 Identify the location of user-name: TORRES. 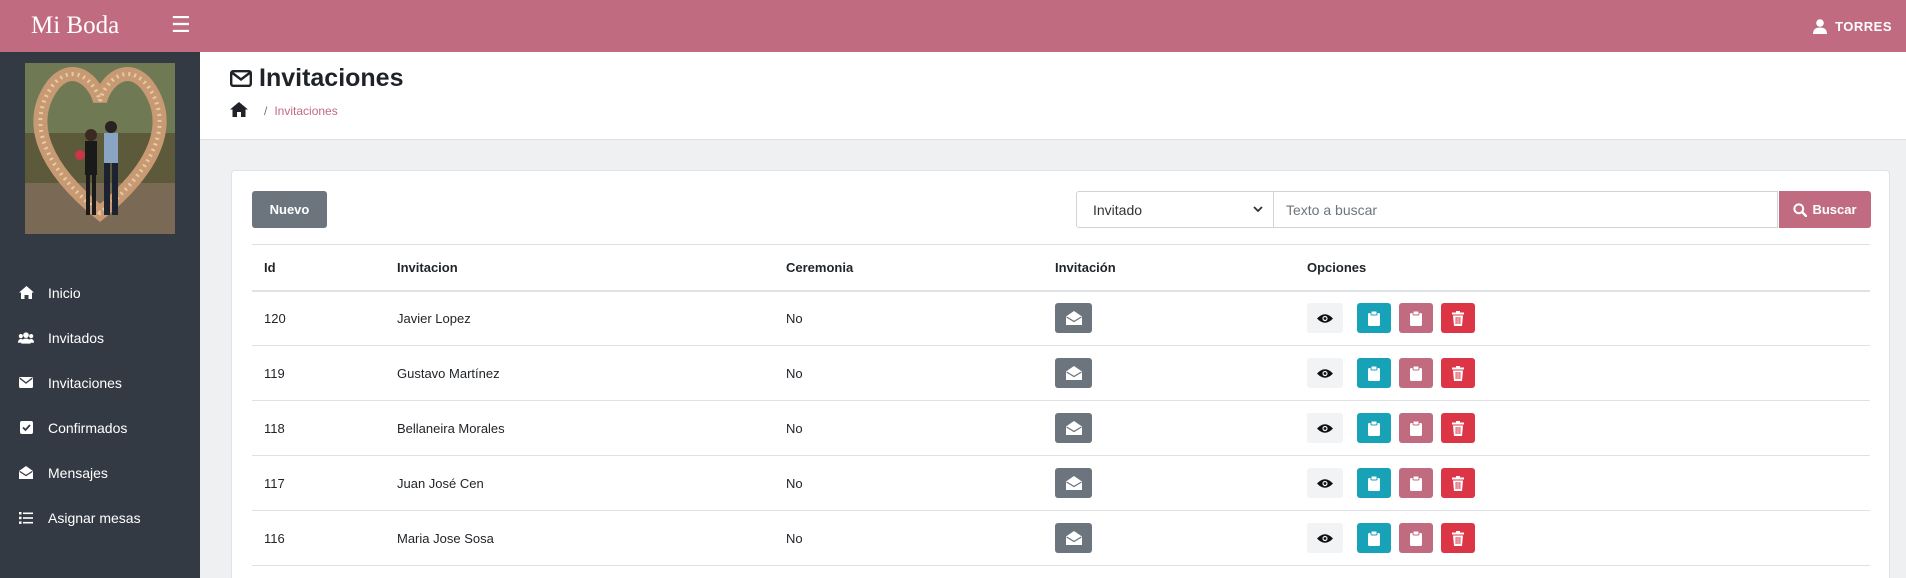
(1863, 26).